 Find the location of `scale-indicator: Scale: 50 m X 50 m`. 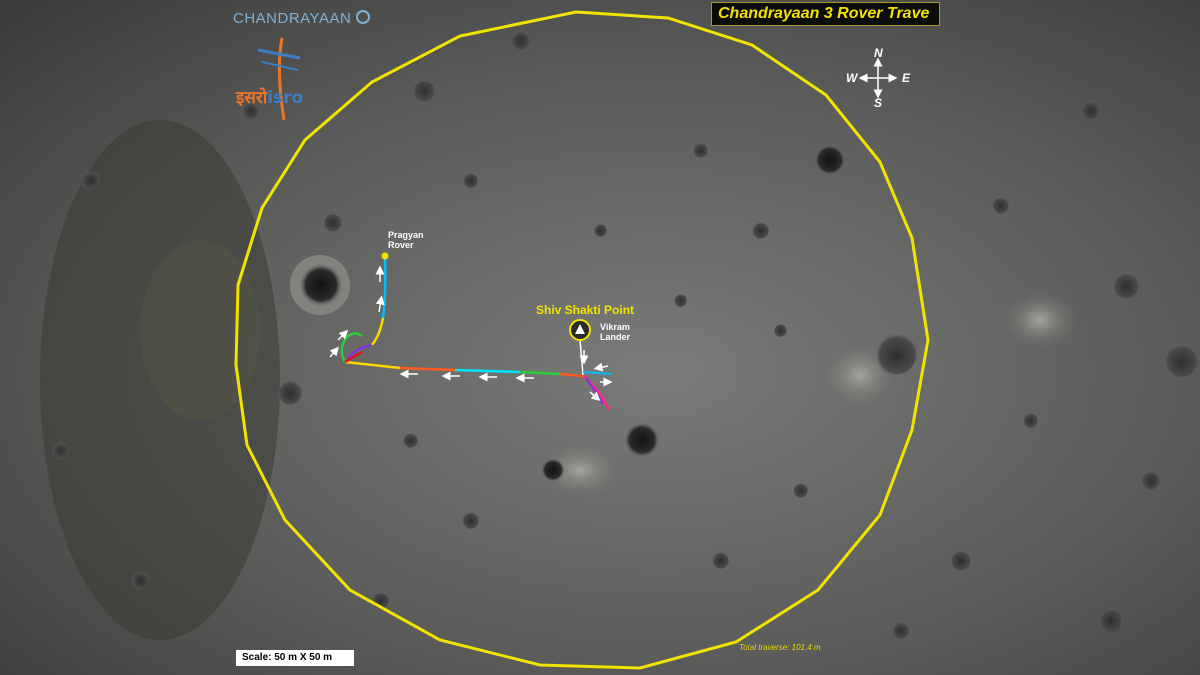

scale-indicator: Scale: 50 m X 50 m is located at coordinates (295, 658).